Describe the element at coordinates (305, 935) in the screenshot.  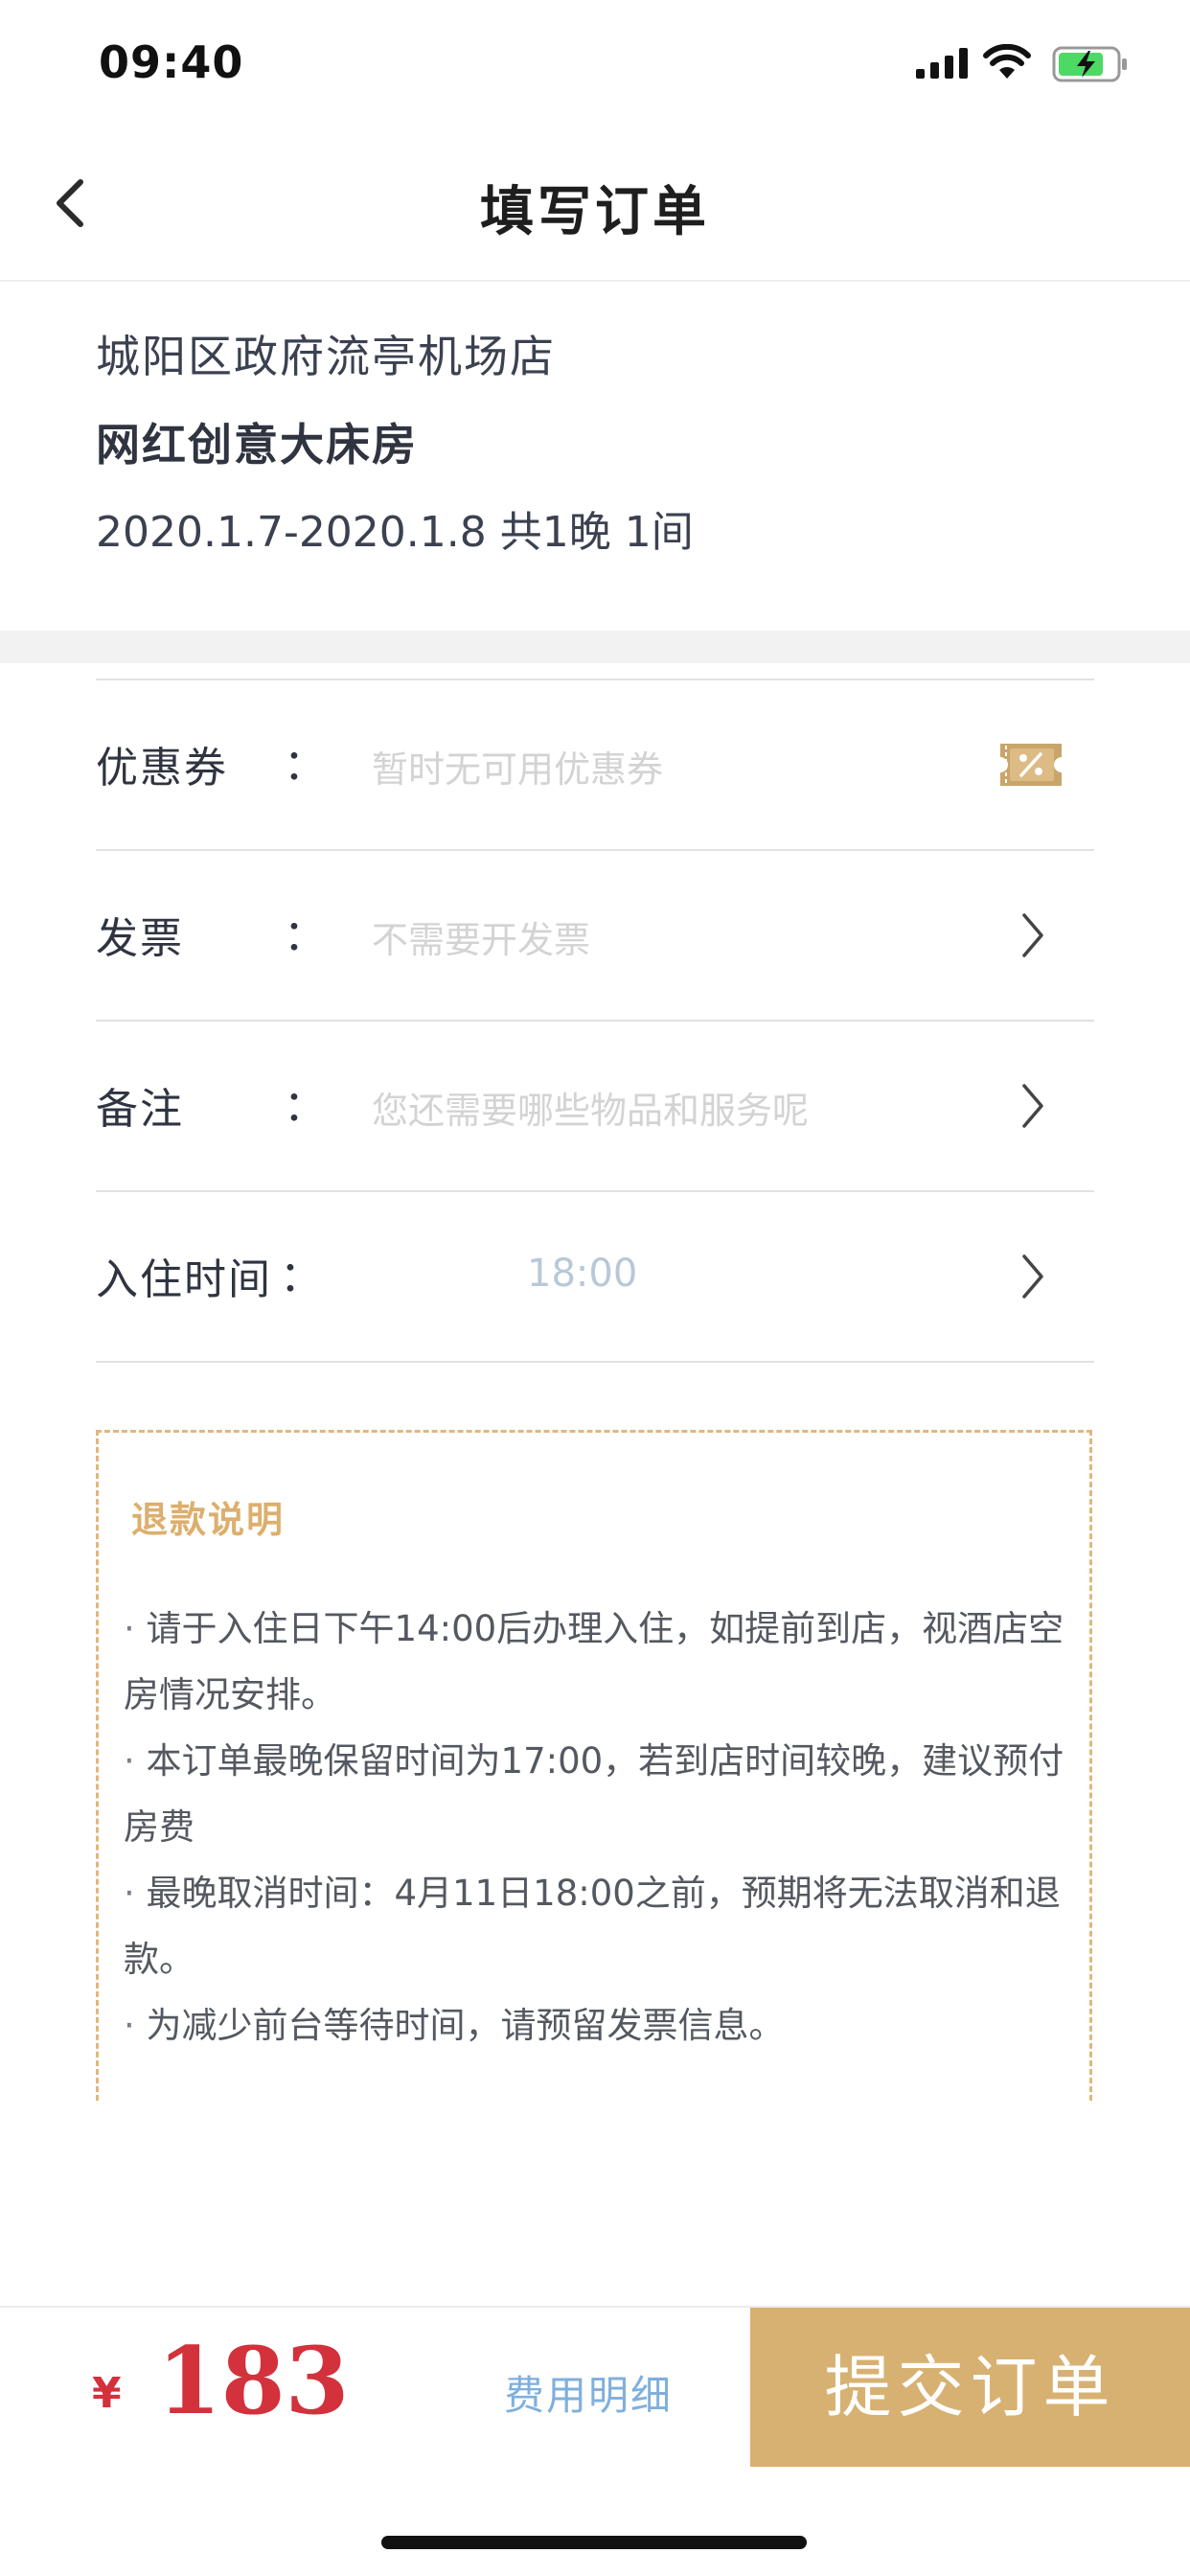
I see `invoice-colon: ：` at that location.